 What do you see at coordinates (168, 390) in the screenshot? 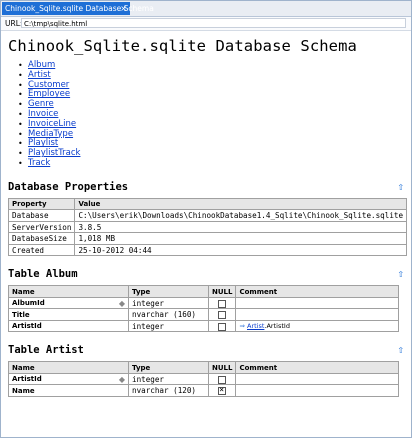
I see `column-type: nvarchar (120)` at bounding box center [168, 390].